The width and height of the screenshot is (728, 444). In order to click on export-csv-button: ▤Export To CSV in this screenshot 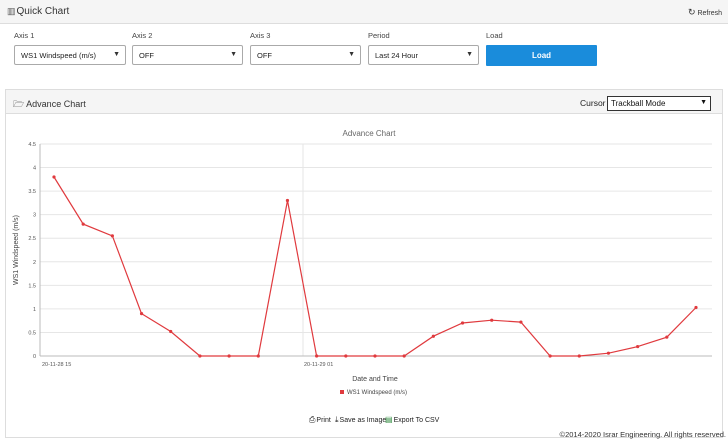, I will do `click(412, 419)`.